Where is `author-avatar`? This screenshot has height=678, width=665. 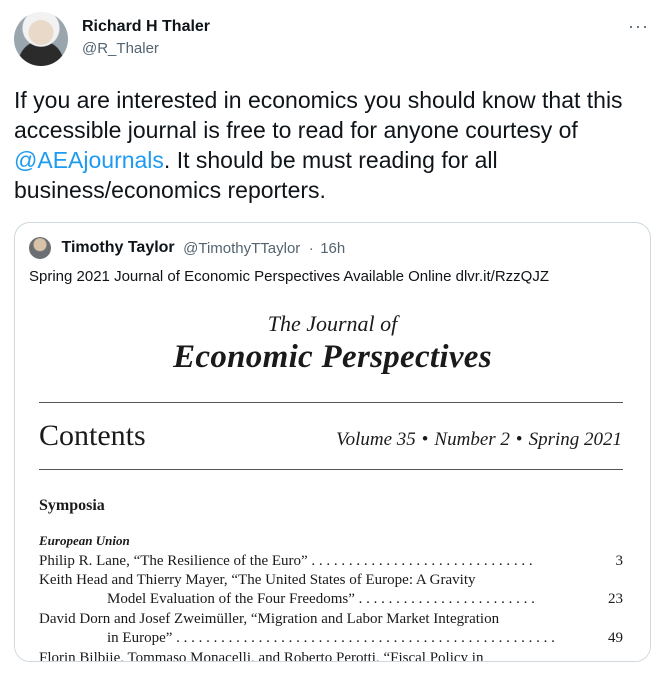
author-avatar is located at coordinates (41, 39).